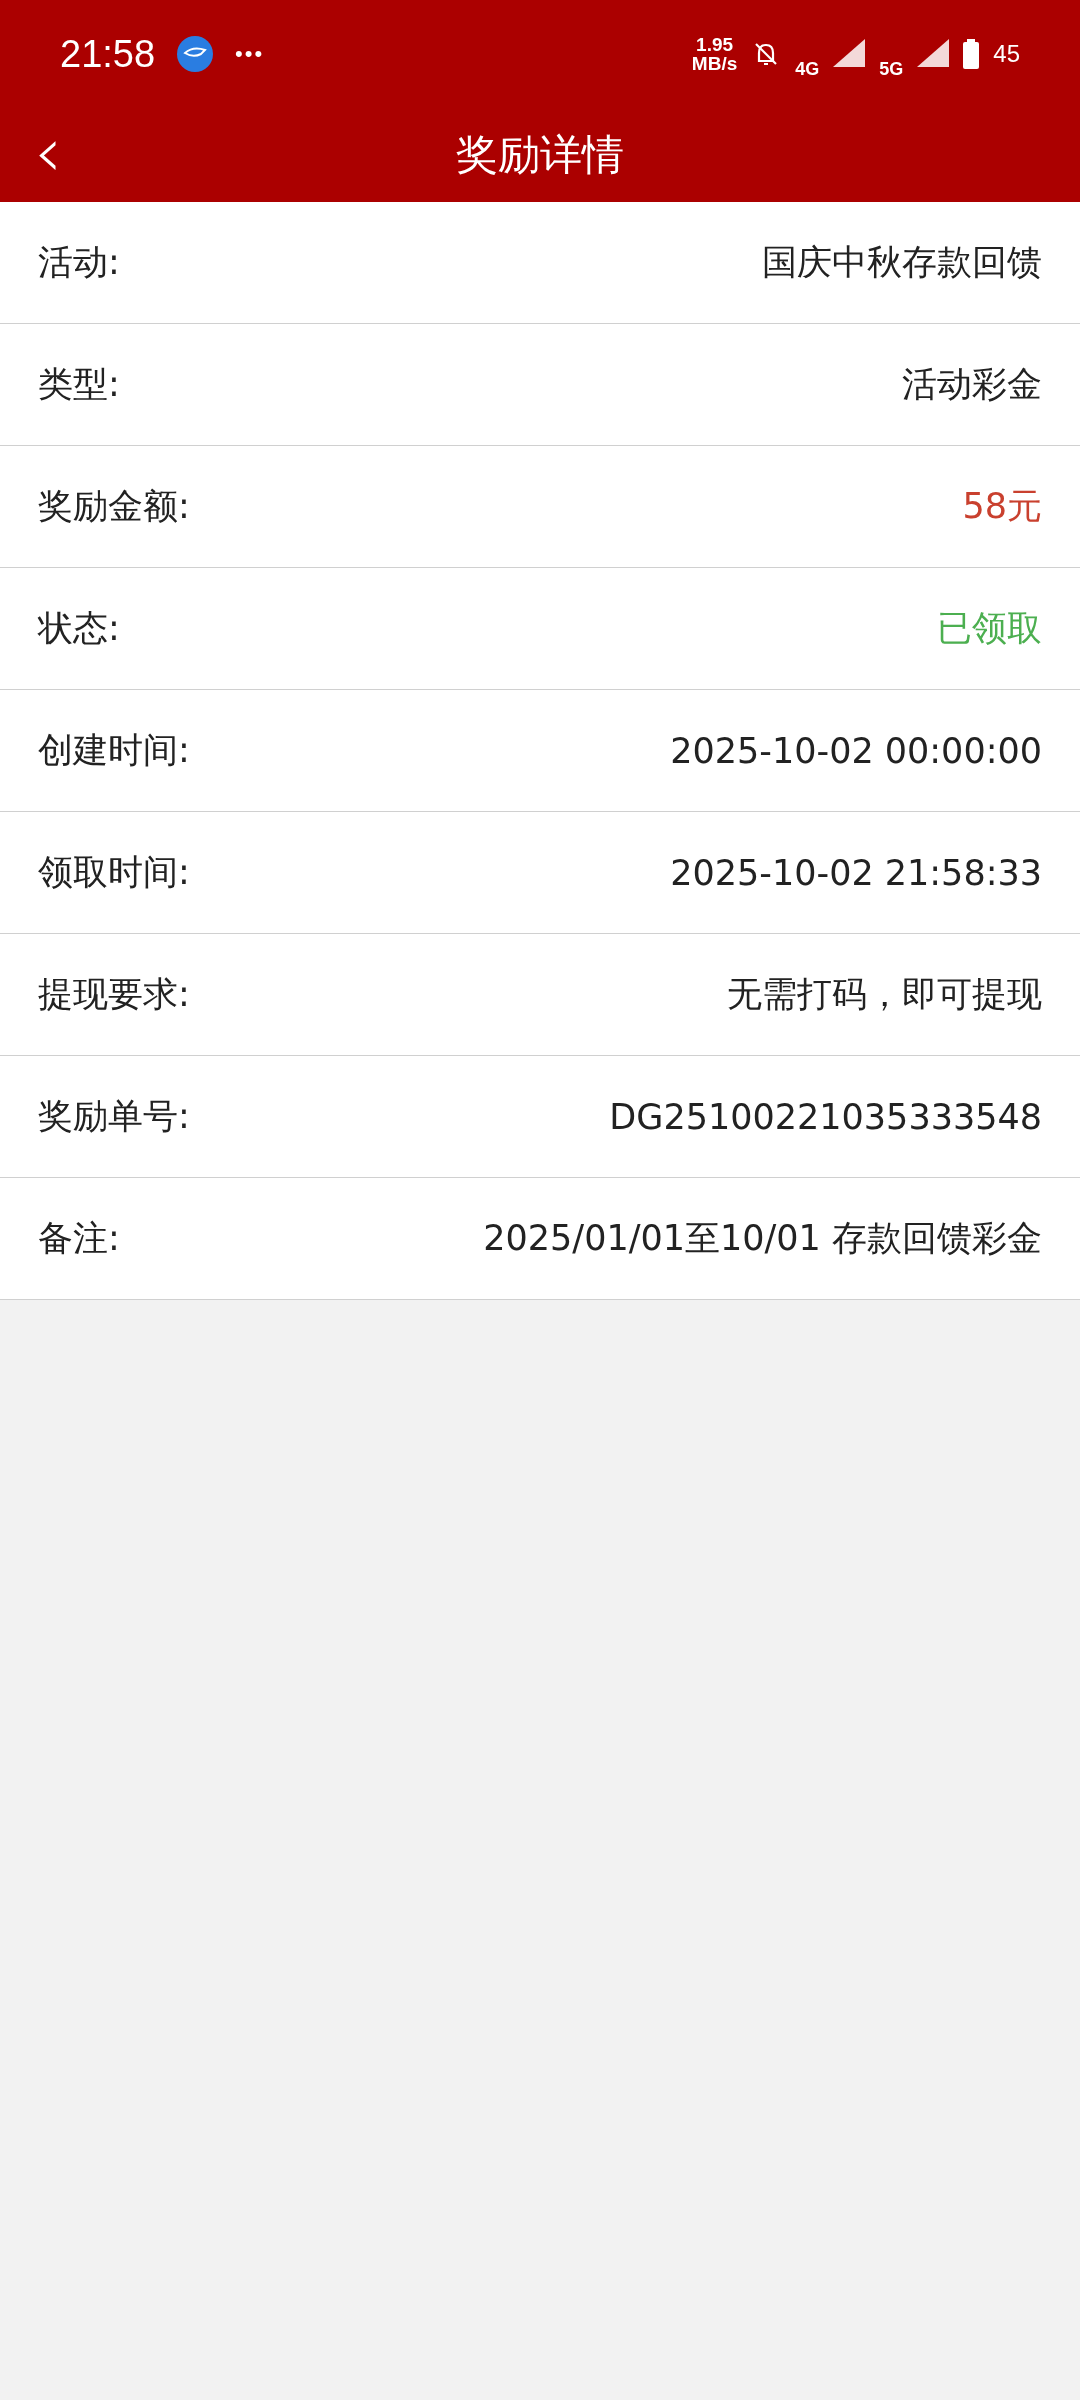 The image size is (1080, 2400). I want to click on field-value: 2025/01/01至10/01 存款回馈彩金, so click(762, 1238).